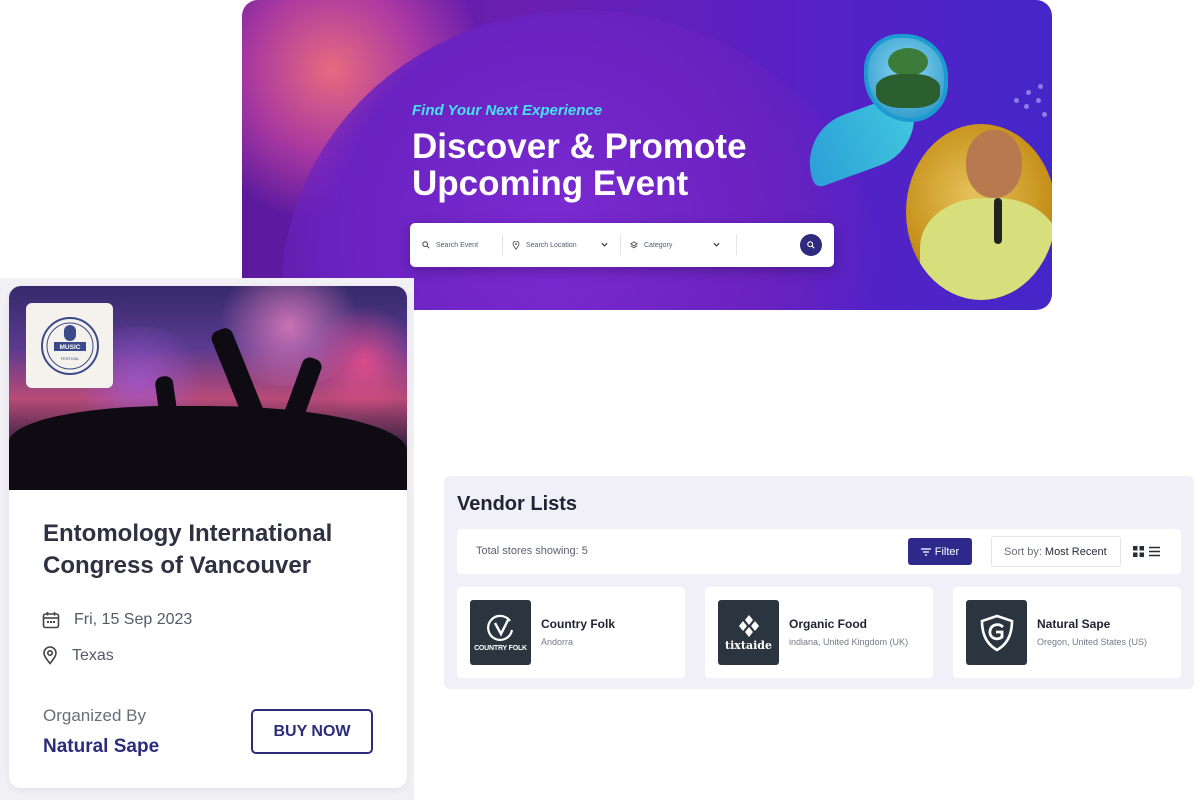 The width and height of the screenshot is (1200, 800). Describe the element at coordinates (678, 245) in the screenshot. I see `category-select: Category` at that location.